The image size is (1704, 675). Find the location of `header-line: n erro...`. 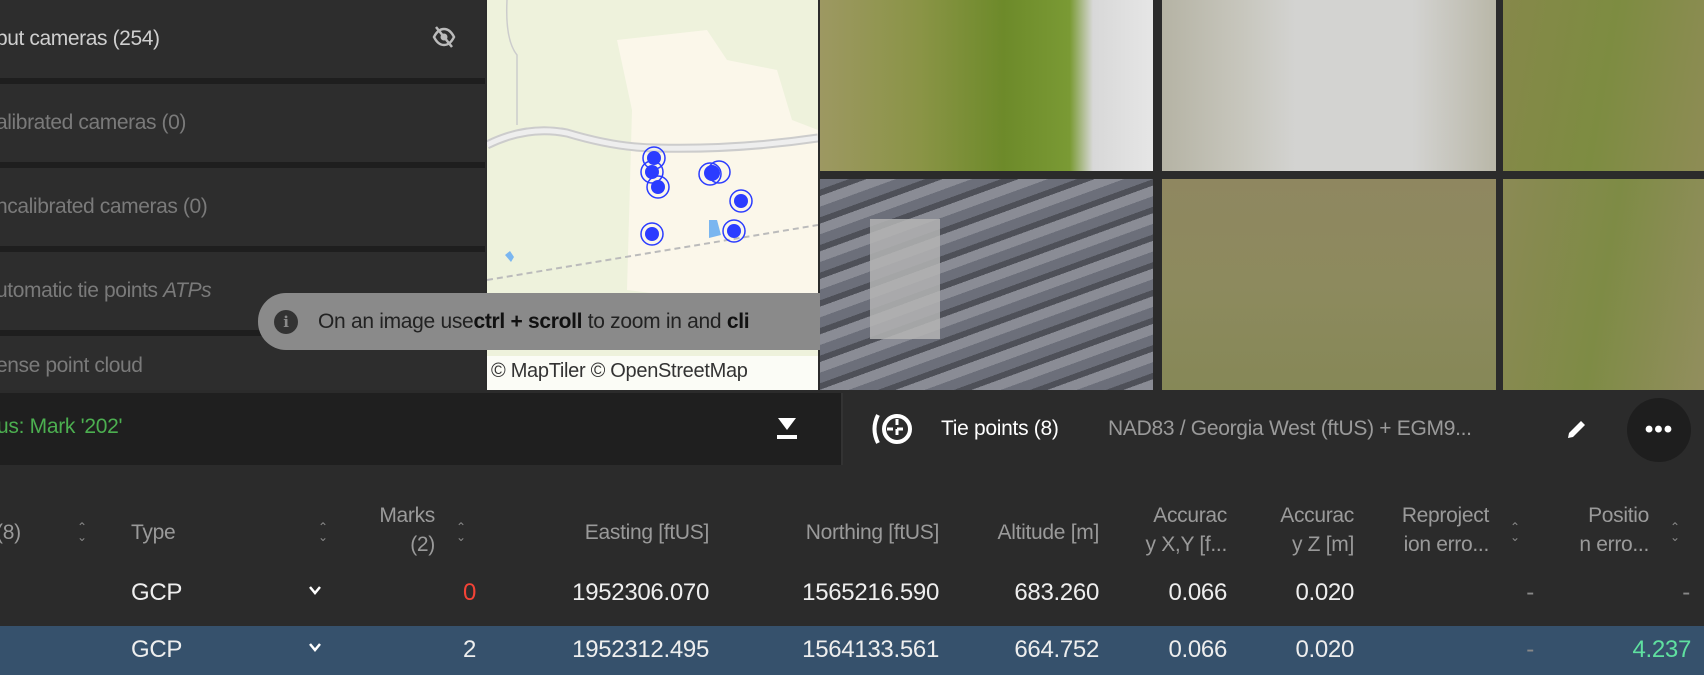

header-line: n erro... is located at coordinates (1614, 544).